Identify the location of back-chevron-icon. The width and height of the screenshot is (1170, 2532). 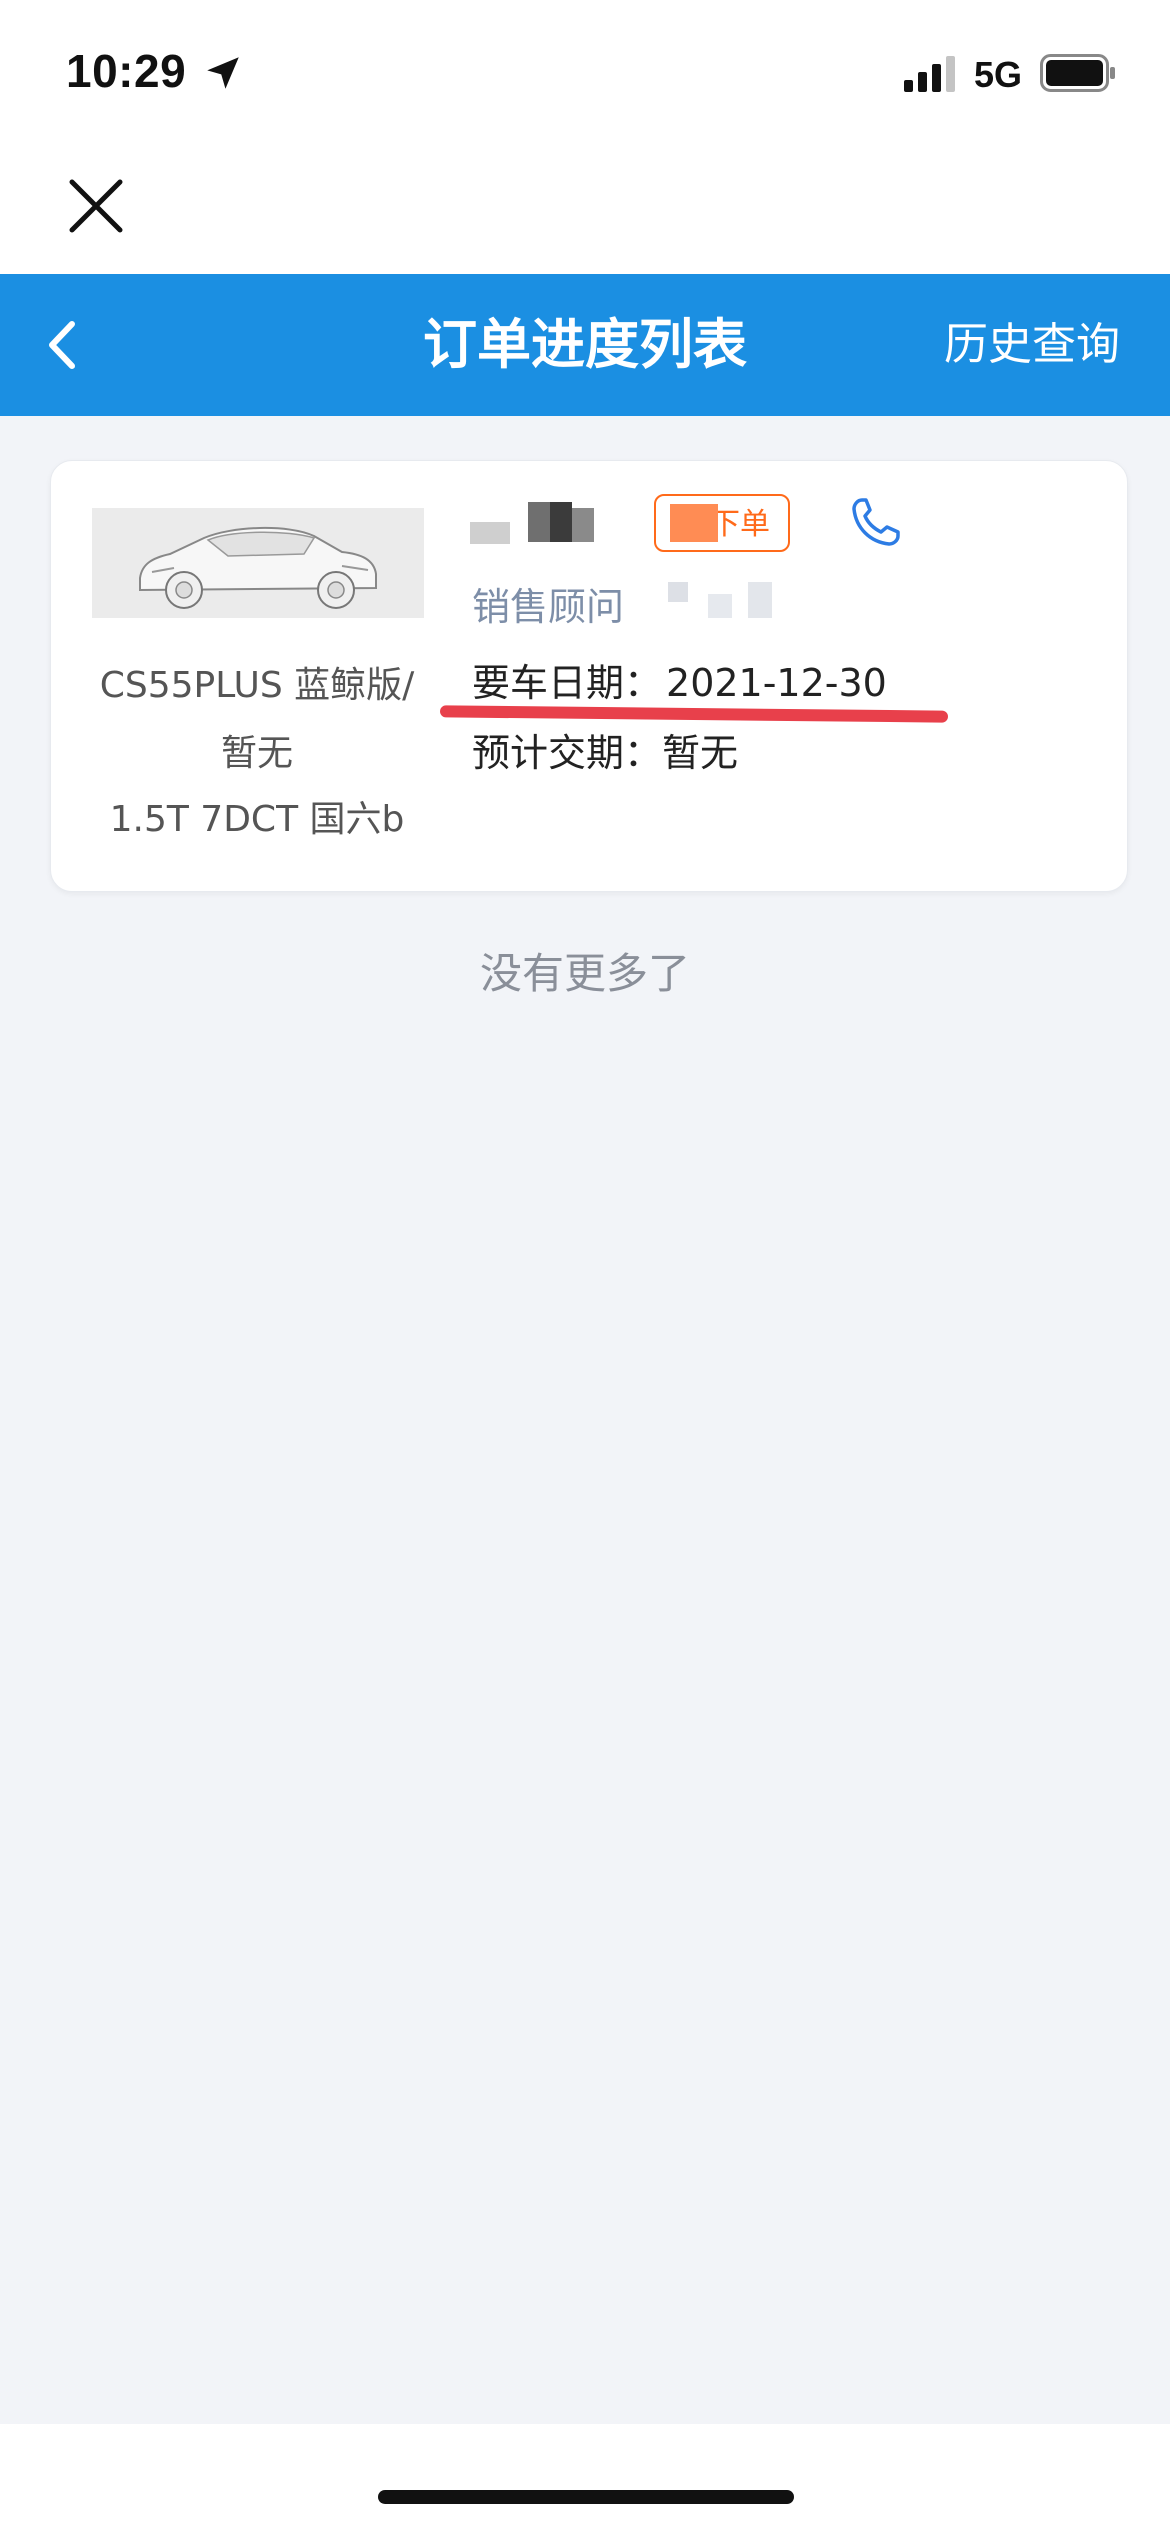
(63, 345).